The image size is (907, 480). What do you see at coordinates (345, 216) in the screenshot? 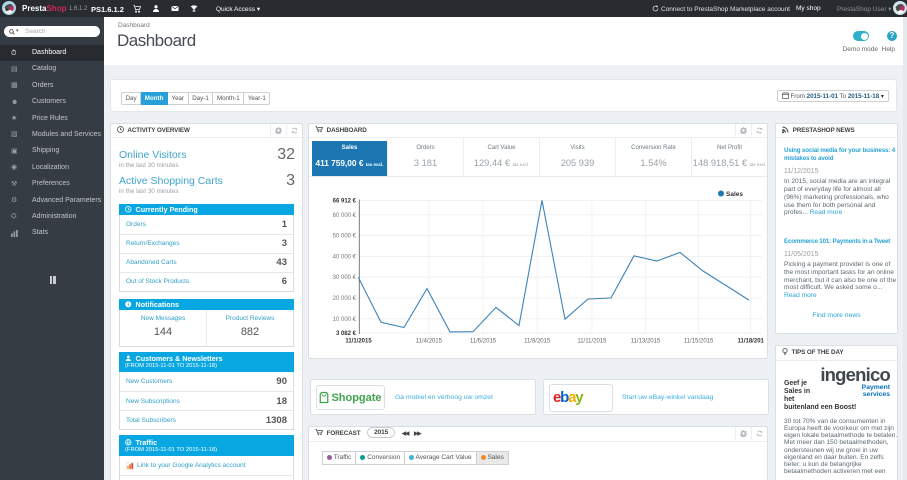
I see `svg-text: 60 000 €` at bounding box center [345, 216].